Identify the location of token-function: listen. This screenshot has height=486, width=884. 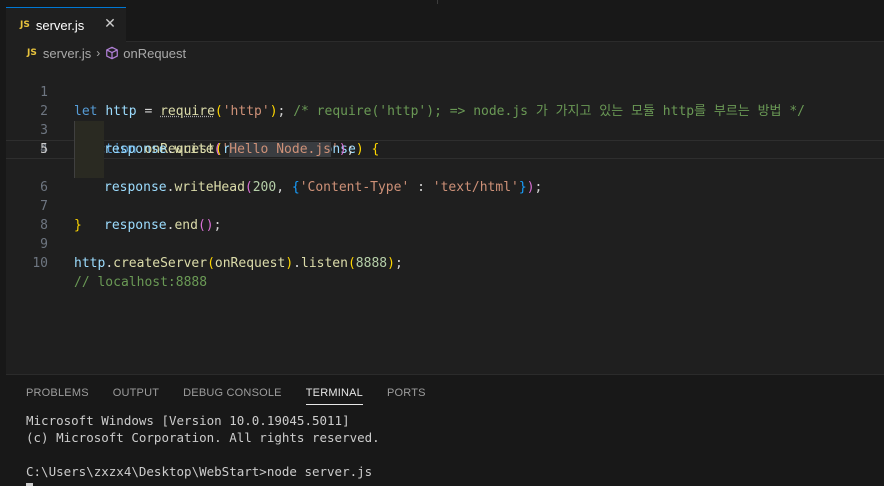
(324, 263).